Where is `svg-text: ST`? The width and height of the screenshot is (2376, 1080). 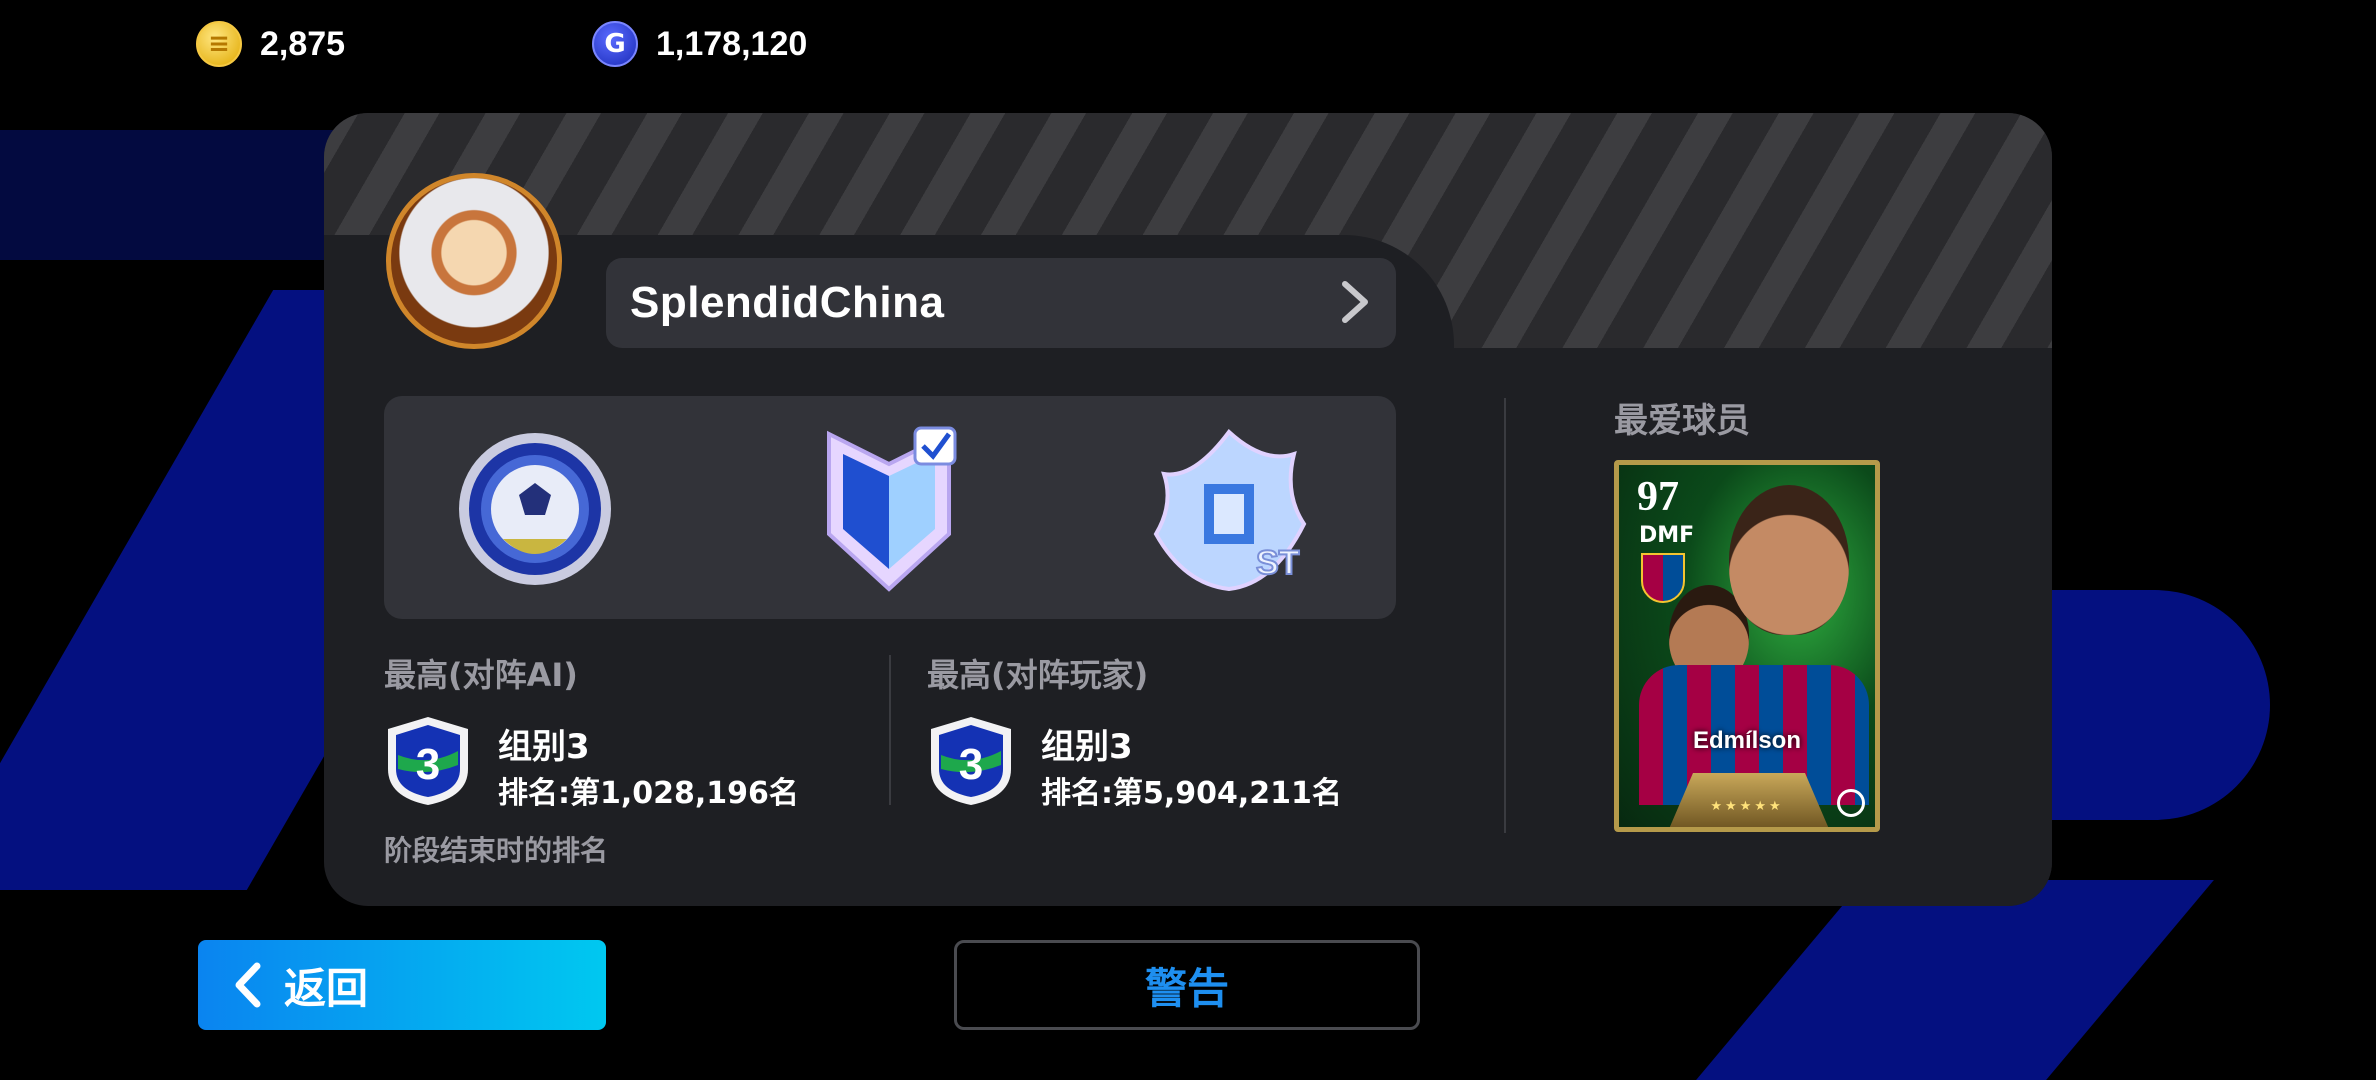 svg-text: ST is located at coordinates (1278, 563).